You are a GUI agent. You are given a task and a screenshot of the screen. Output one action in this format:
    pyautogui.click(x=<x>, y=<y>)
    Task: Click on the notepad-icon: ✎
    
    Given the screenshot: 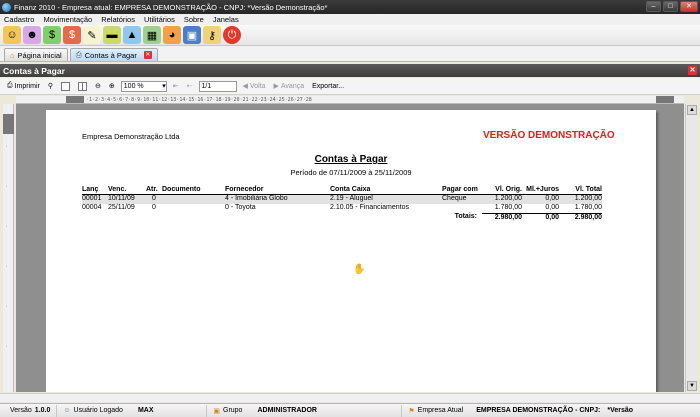 What is the action you would take?
    pyautogui.click(x=92, y=35)
    